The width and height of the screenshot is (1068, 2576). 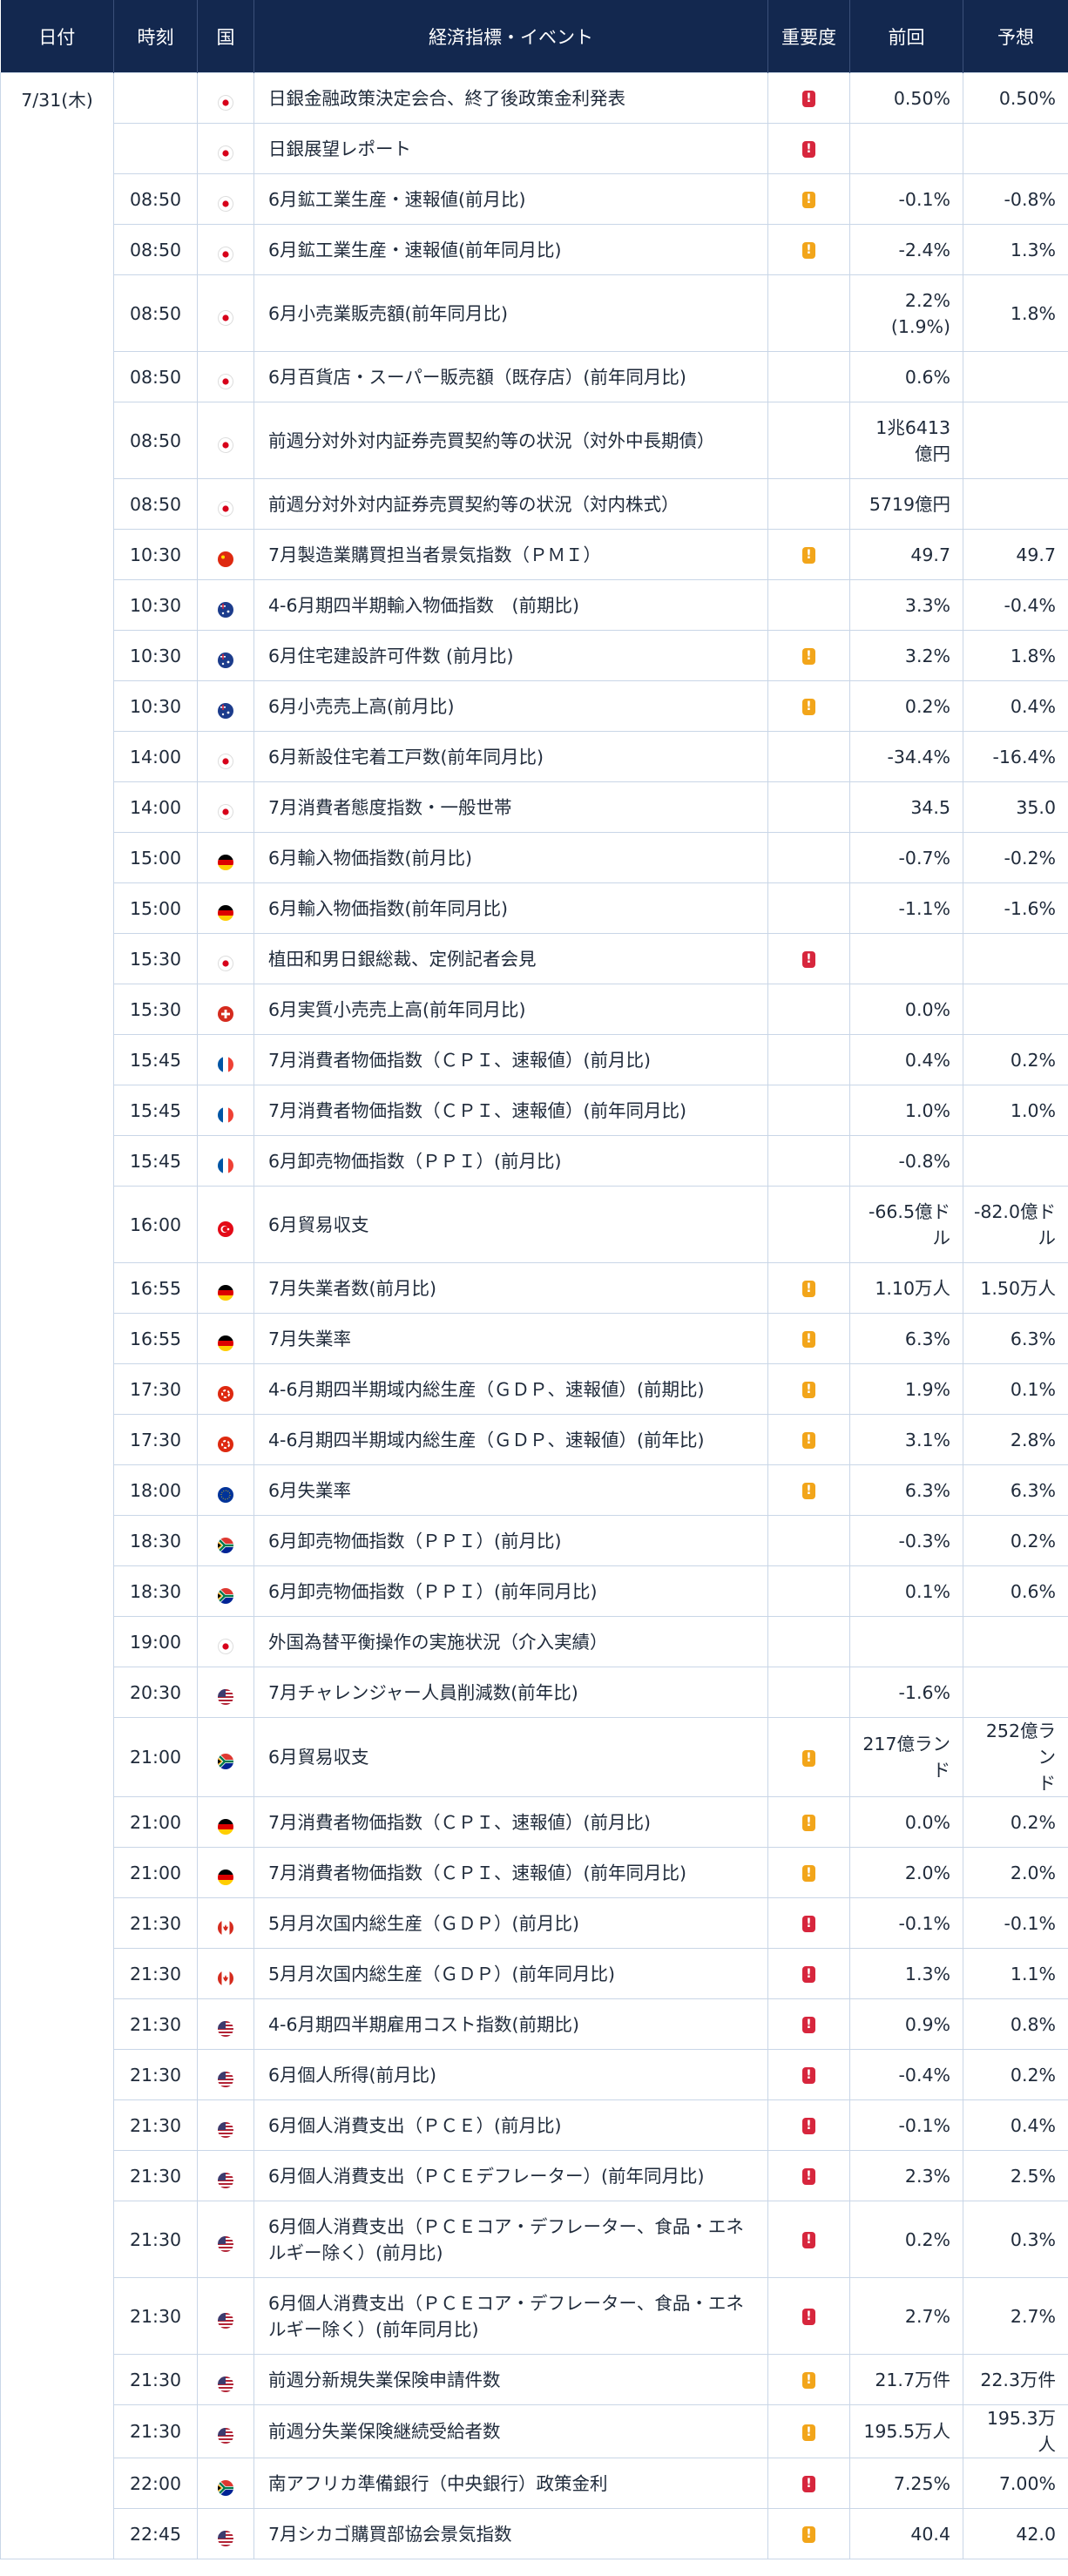 I want to click on event-name: 日銀展望レポート, so click(x=510, y=148).